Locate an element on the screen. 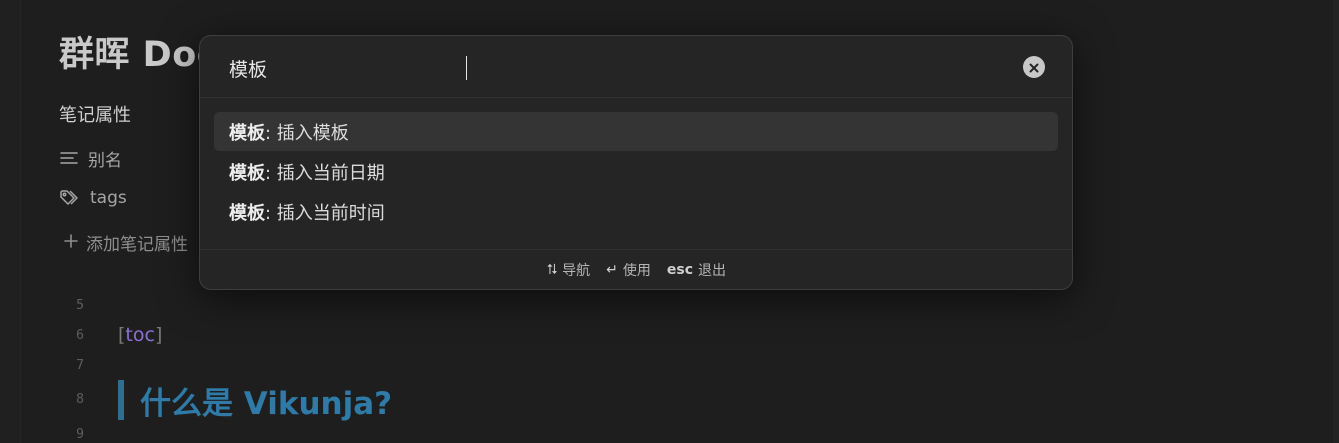  enter-key-icon: ↵ is located at coordinates (612, 270).